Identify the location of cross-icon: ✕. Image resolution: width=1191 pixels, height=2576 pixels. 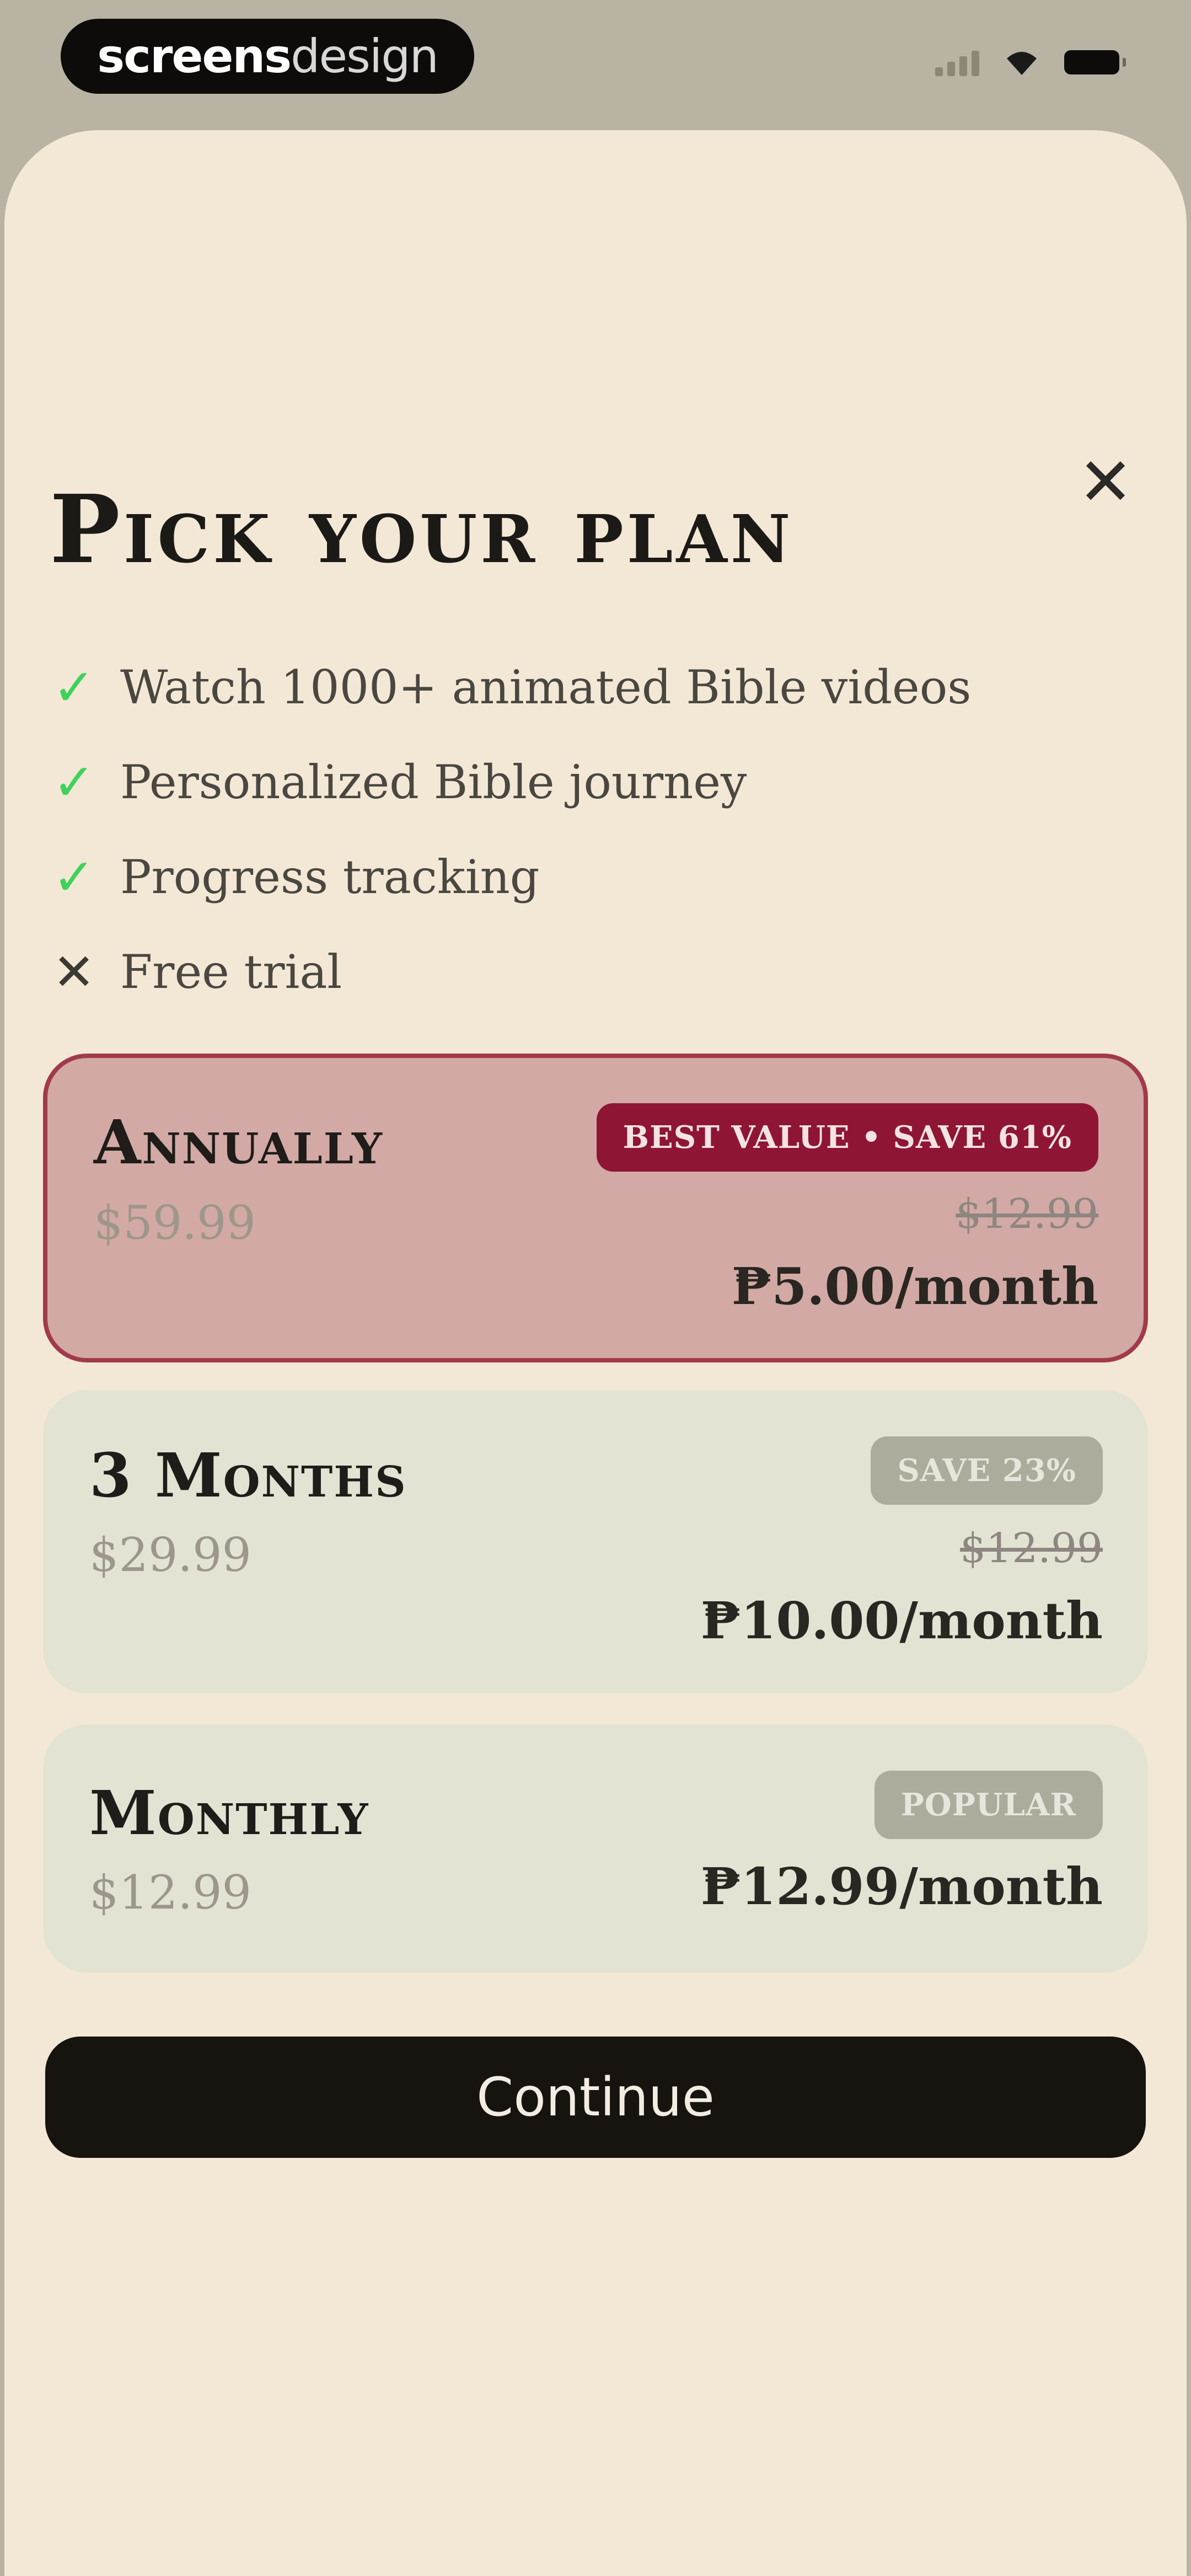
(73, 972).